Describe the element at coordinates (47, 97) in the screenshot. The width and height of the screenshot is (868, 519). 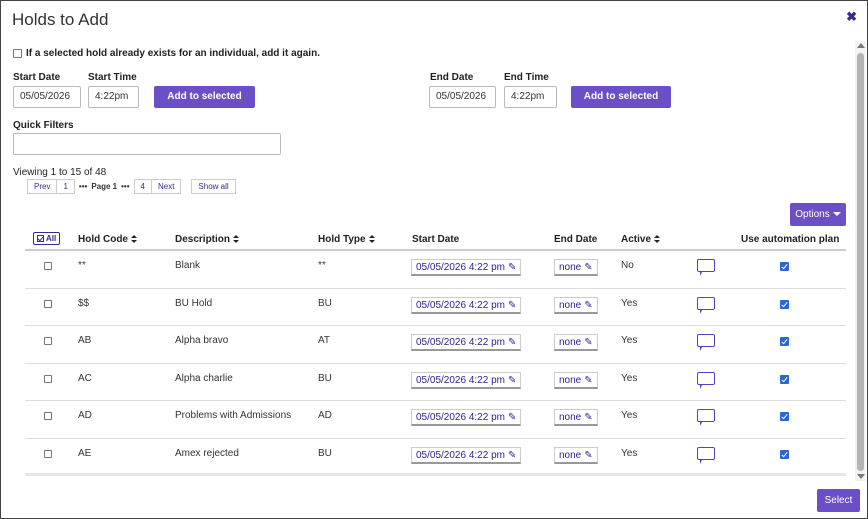
I see `start-date-input: 05/05/2026` at that location.